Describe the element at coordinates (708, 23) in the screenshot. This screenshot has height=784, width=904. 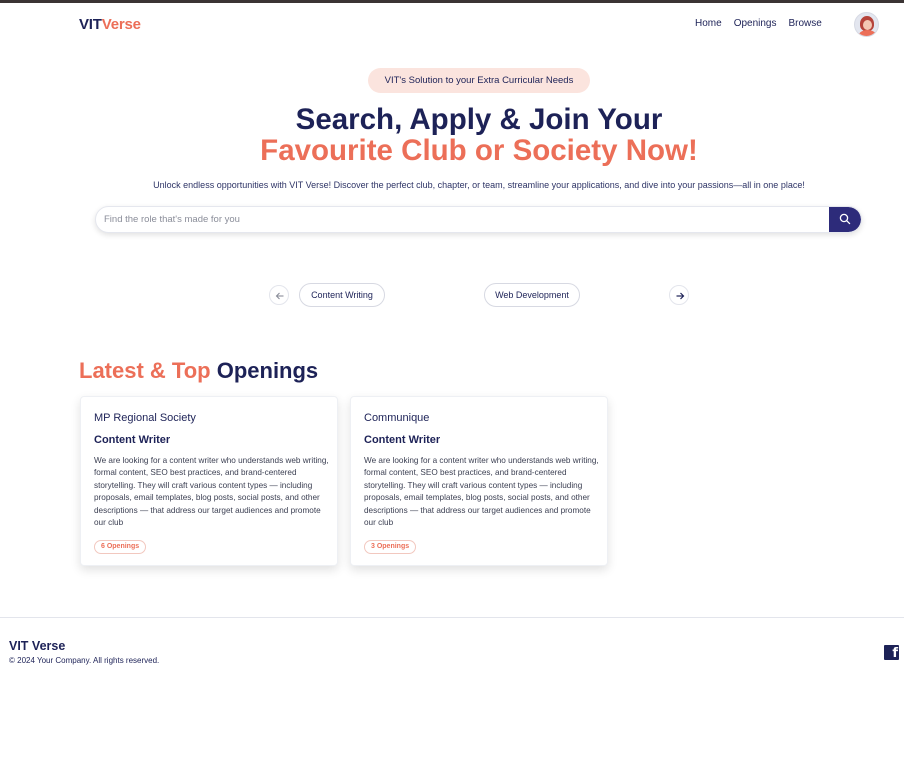
I see `nav-link-home: Home` at that location.